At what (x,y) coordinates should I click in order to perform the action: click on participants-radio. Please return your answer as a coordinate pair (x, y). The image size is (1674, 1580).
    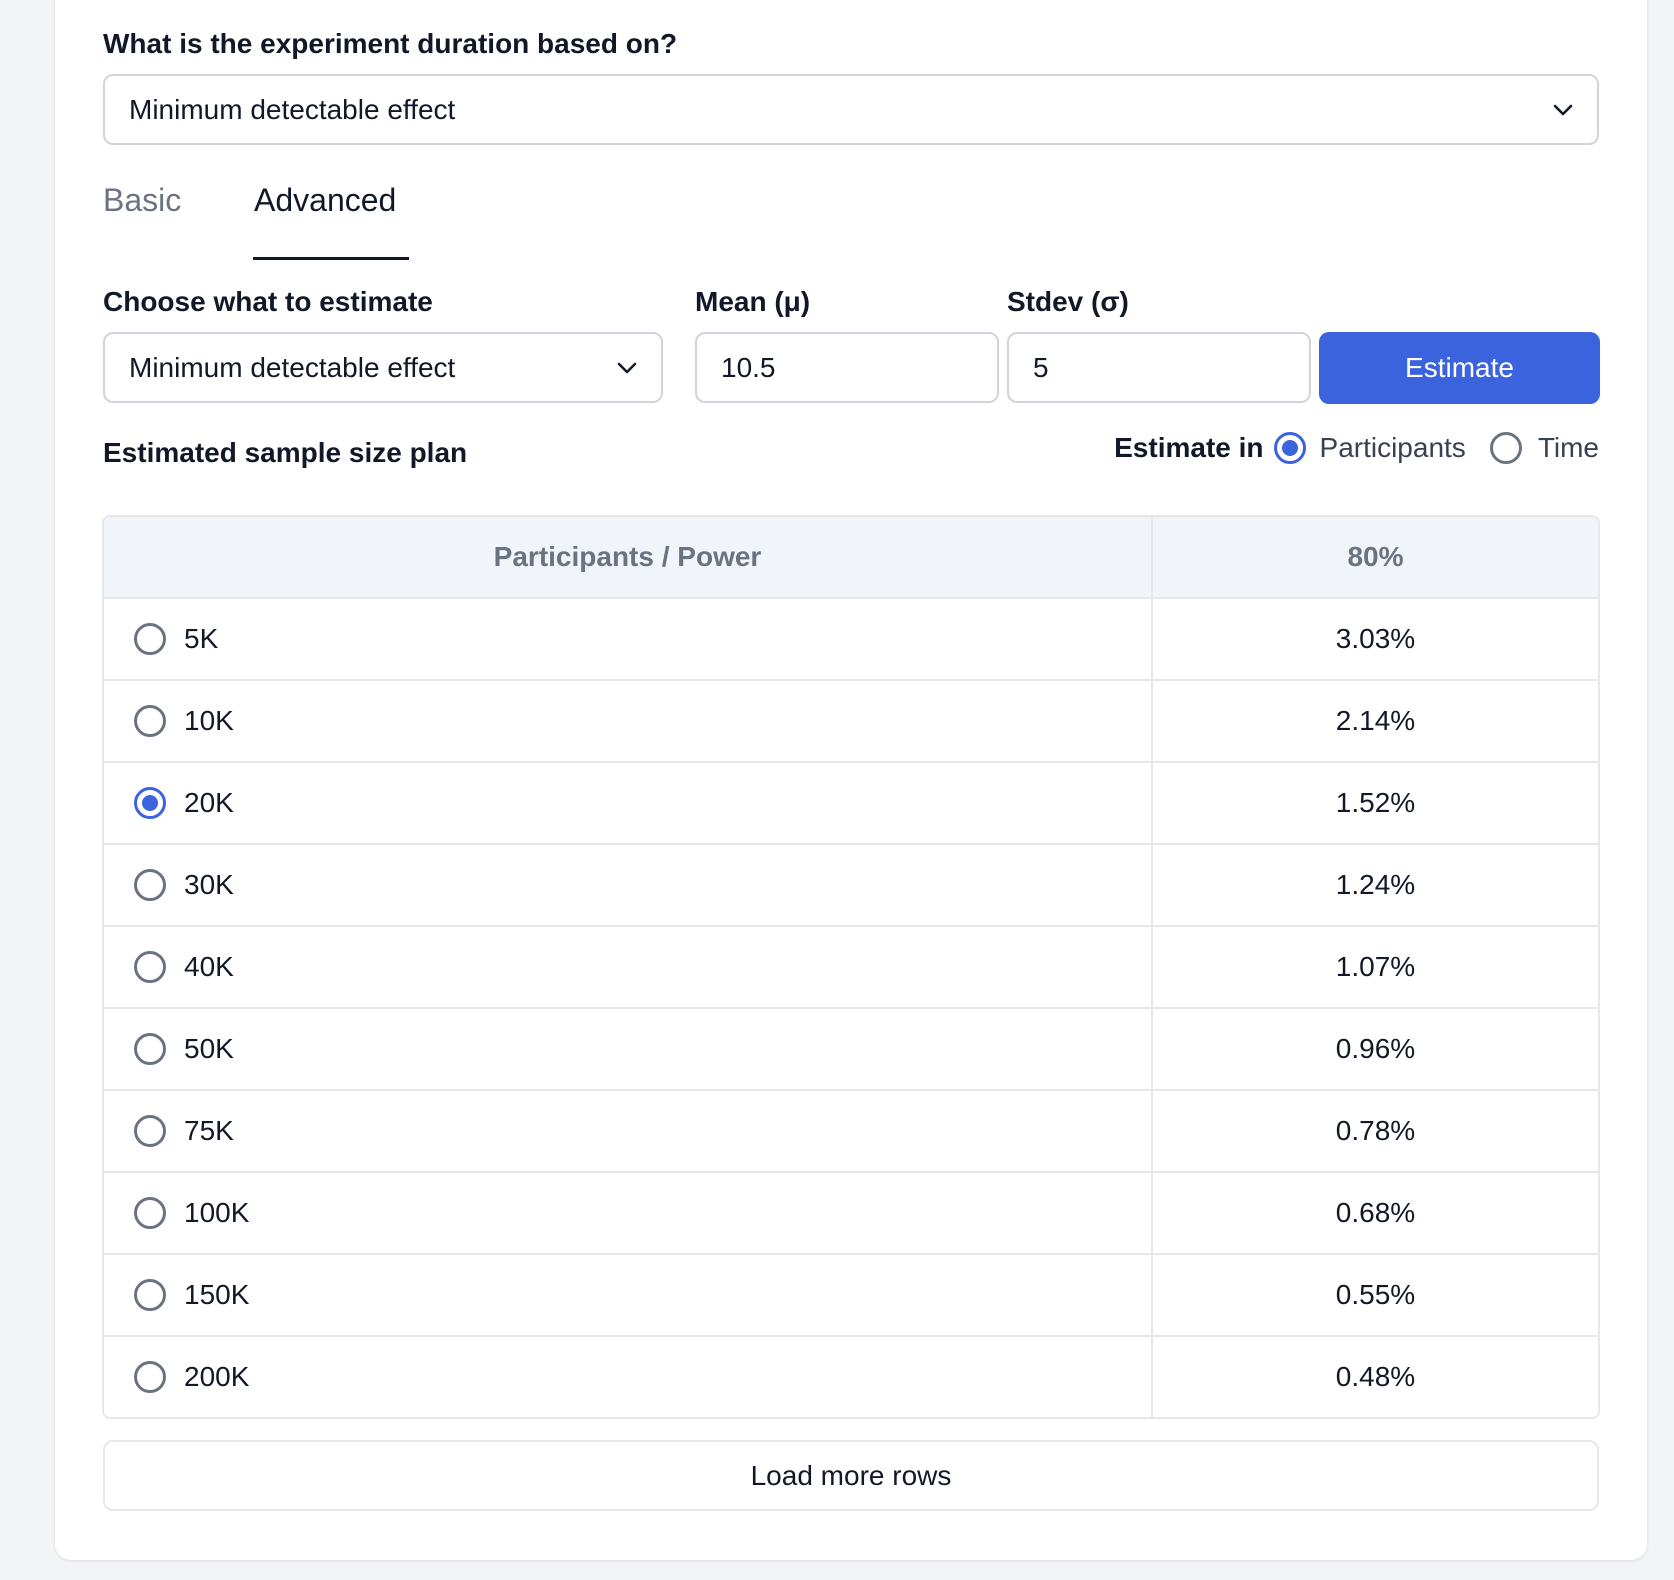
    Looking at the image, I should click on (1289, 448).